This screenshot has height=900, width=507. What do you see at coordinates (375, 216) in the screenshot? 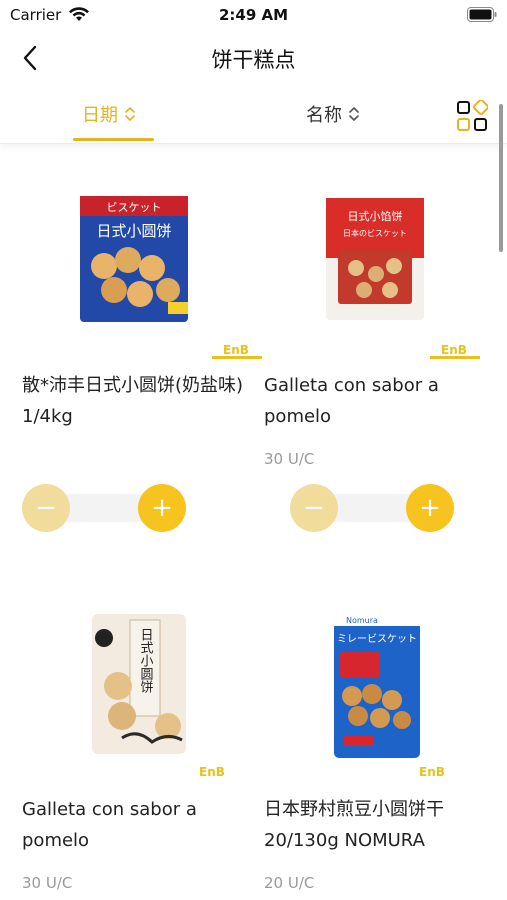
I see `svg-text: 日式小馅饼` at bounding box center [375, 216].